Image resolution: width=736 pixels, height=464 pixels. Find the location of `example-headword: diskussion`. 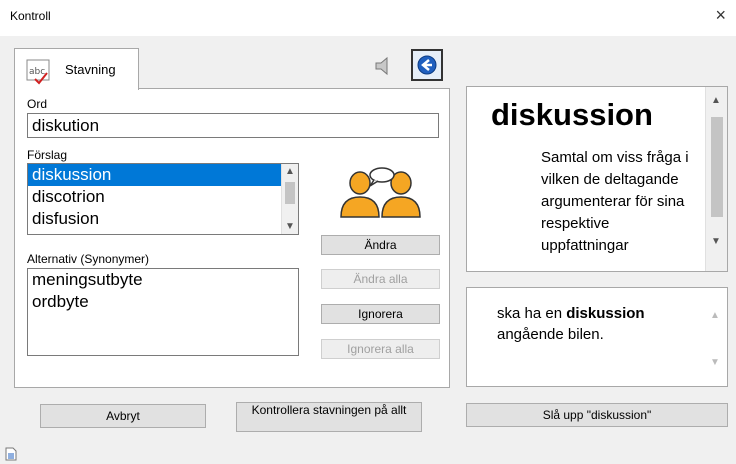

example-headword: diskussion is located at coordinates (605, 313).